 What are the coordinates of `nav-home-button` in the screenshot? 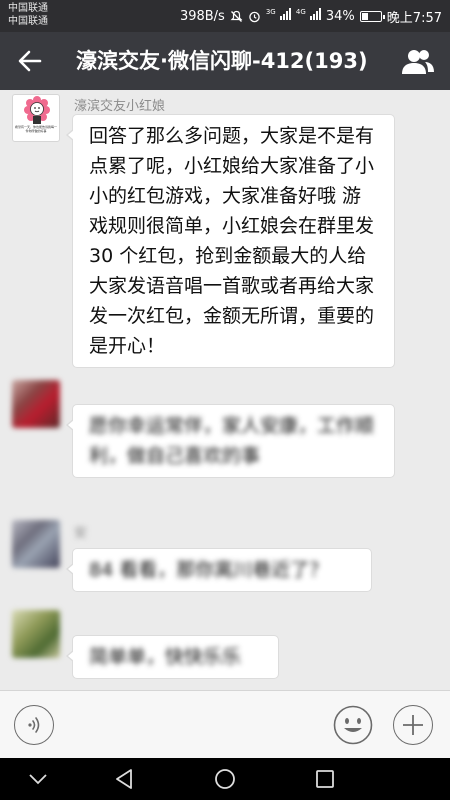 It's located at (225, 779).